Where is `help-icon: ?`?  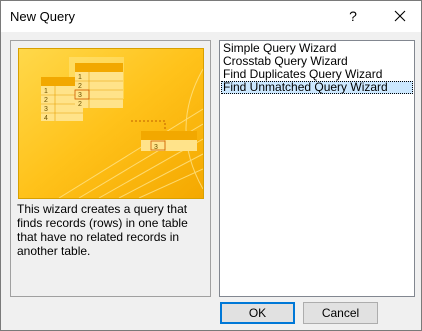
help-icon: ? is located at coordinates (353, 16).